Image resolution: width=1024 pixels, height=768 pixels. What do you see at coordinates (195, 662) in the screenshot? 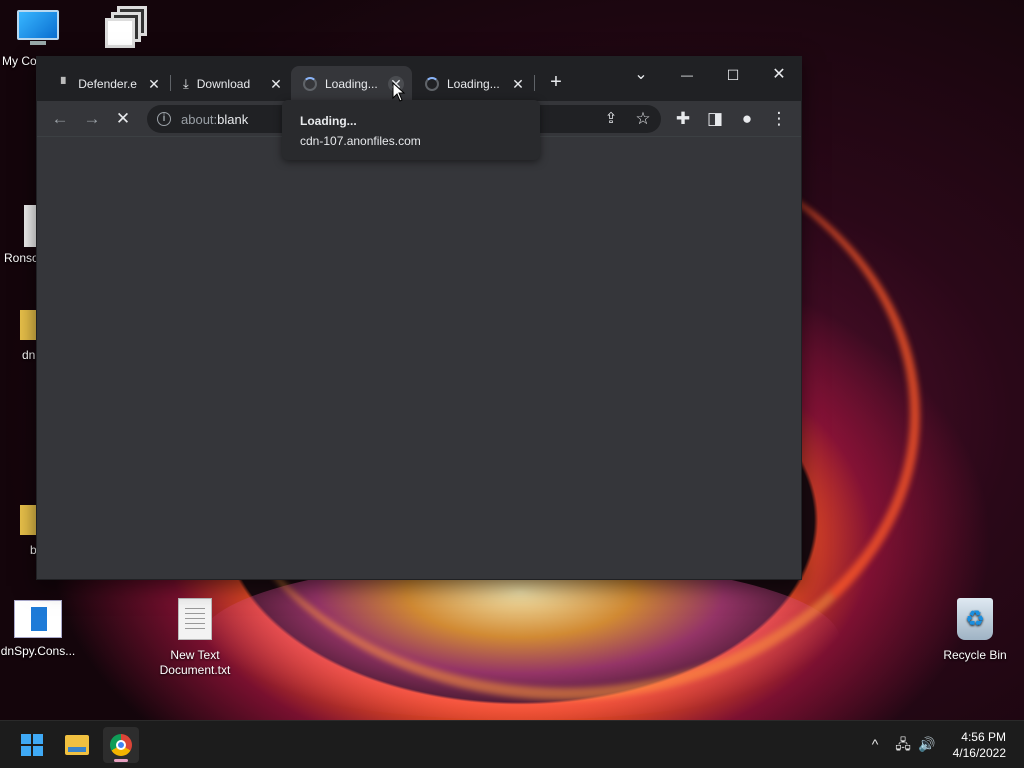
I see `desktop-icon-label: New Text Document.txt` at bounding box center [195, 662].